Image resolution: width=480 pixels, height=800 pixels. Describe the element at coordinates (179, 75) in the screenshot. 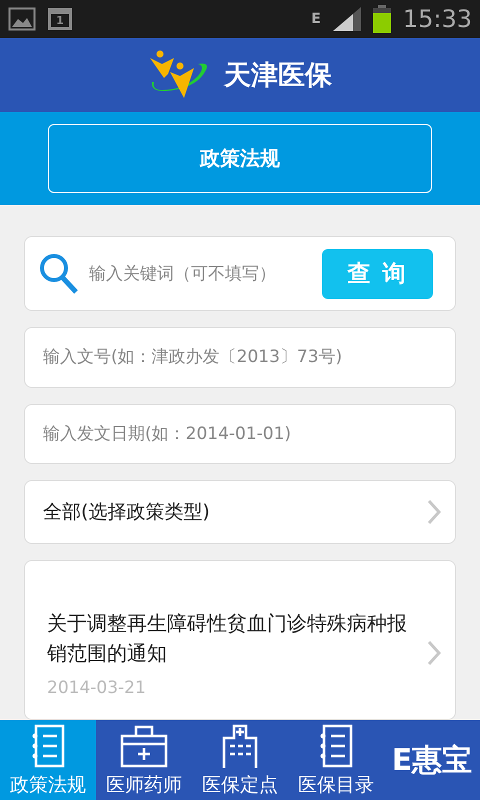

I see `logo-icon` at that location.